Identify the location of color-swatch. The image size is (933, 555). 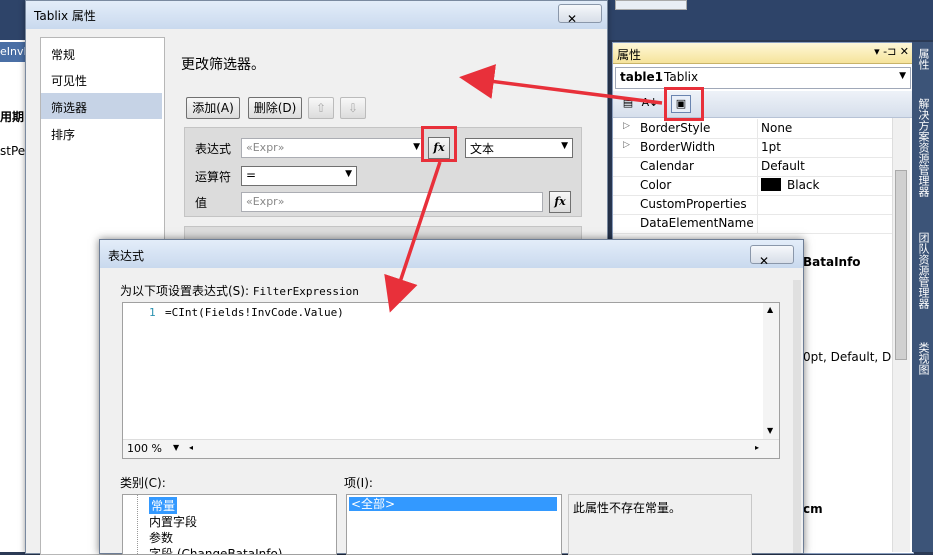
(771, 184).